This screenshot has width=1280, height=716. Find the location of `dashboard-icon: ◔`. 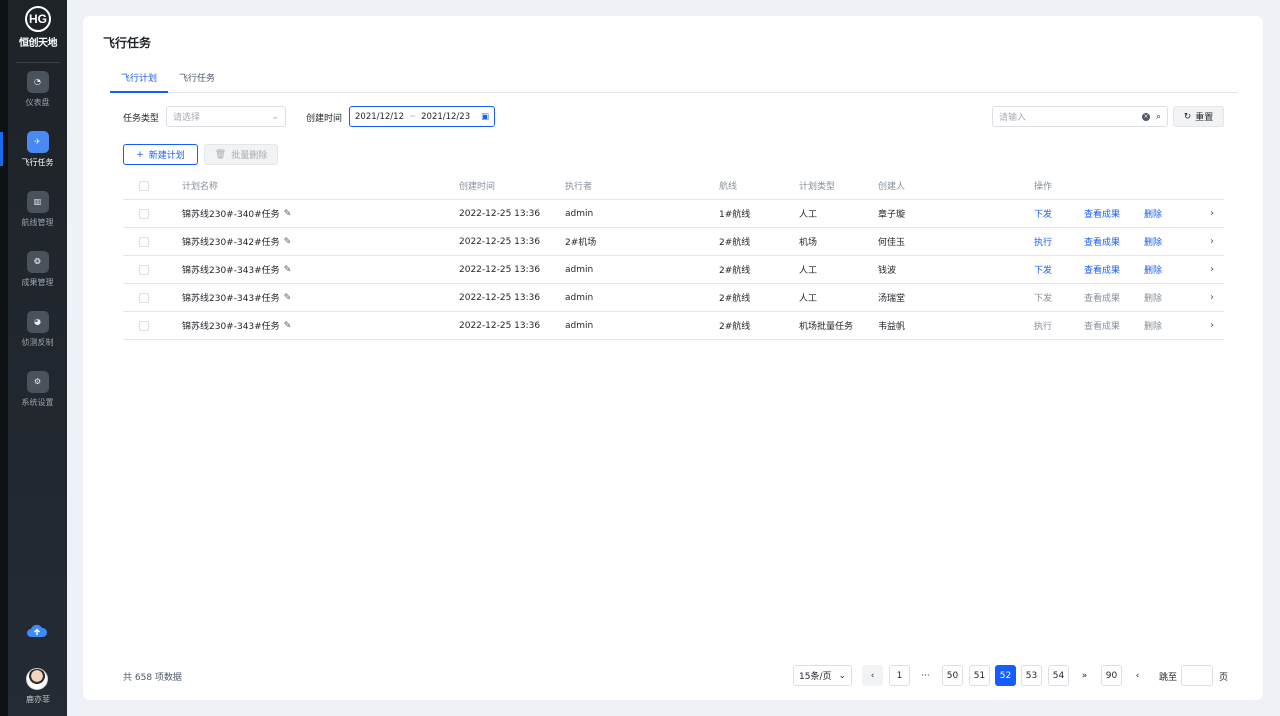

dashboard-icon: ◔ is located at coordinates (37, 81).